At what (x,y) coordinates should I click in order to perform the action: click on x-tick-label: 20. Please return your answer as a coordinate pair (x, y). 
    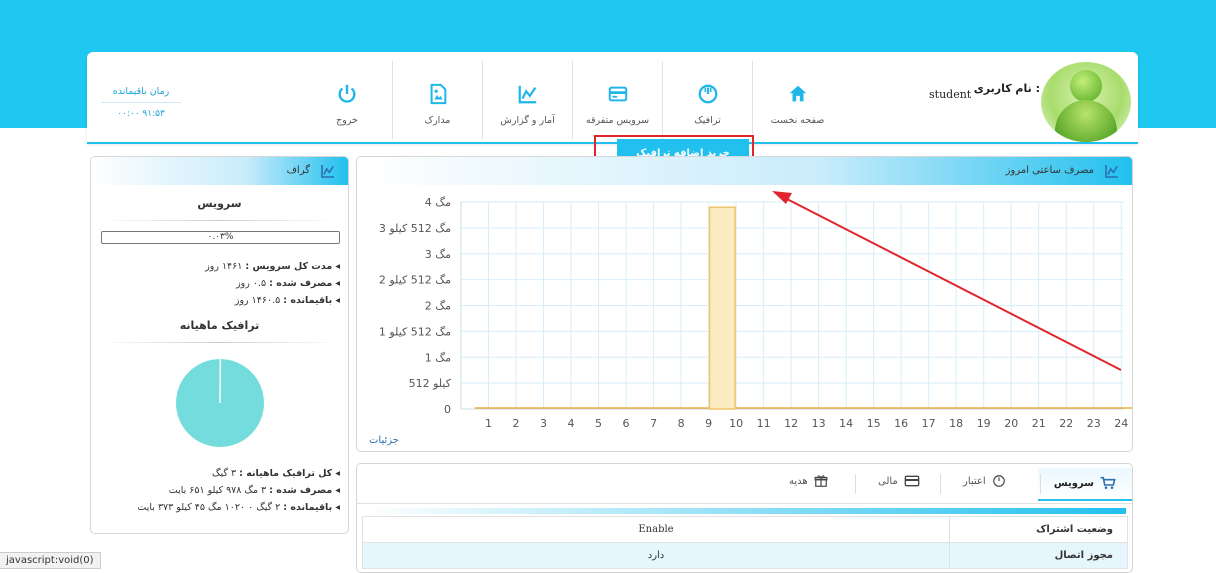
    Looking at the image, I should click on (1011, 423).